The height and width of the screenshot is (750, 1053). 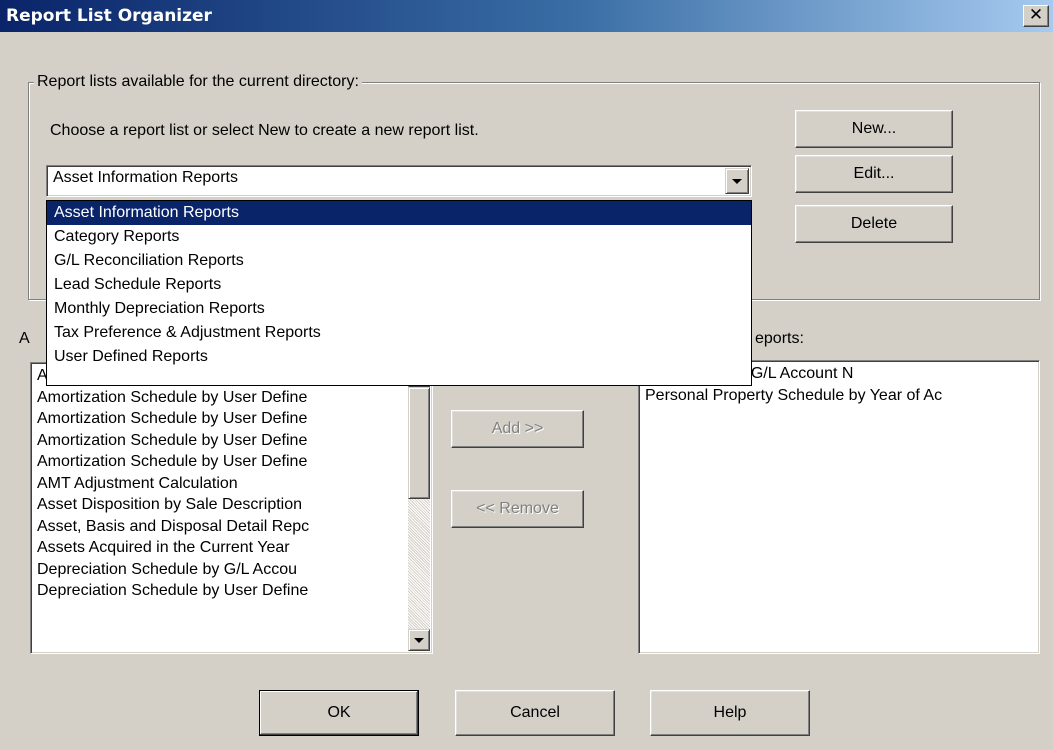 I want to click on scroll-down-button, so click(x=419, y=640).